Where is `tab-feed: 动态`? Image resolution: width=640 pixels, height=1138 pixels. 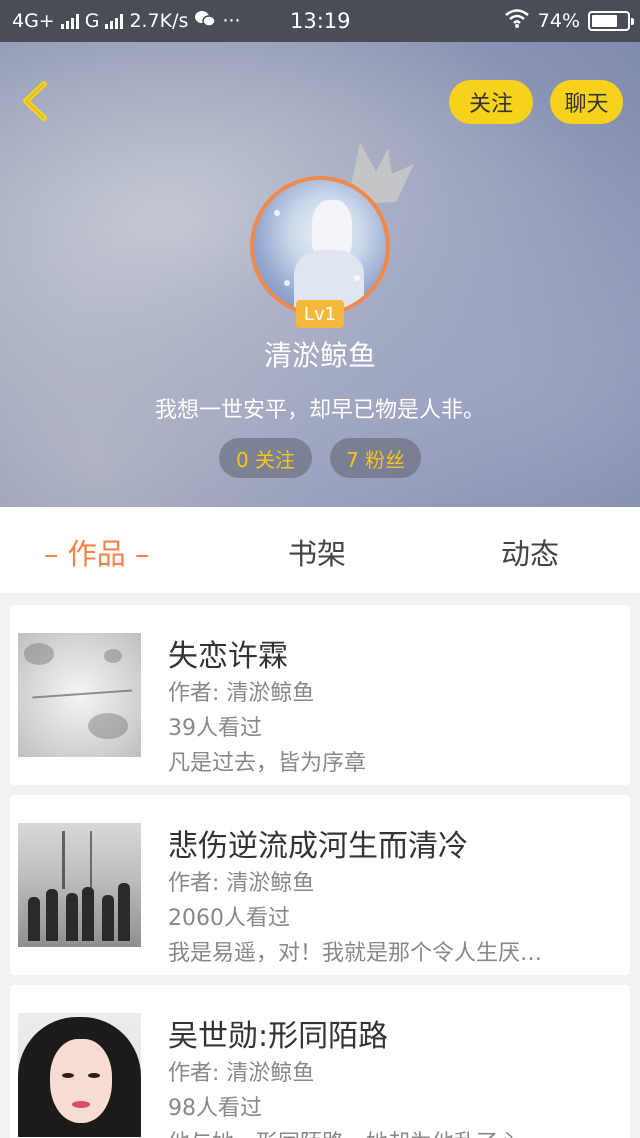 tab-feed: 动态 is located at coordinates (530, 552).